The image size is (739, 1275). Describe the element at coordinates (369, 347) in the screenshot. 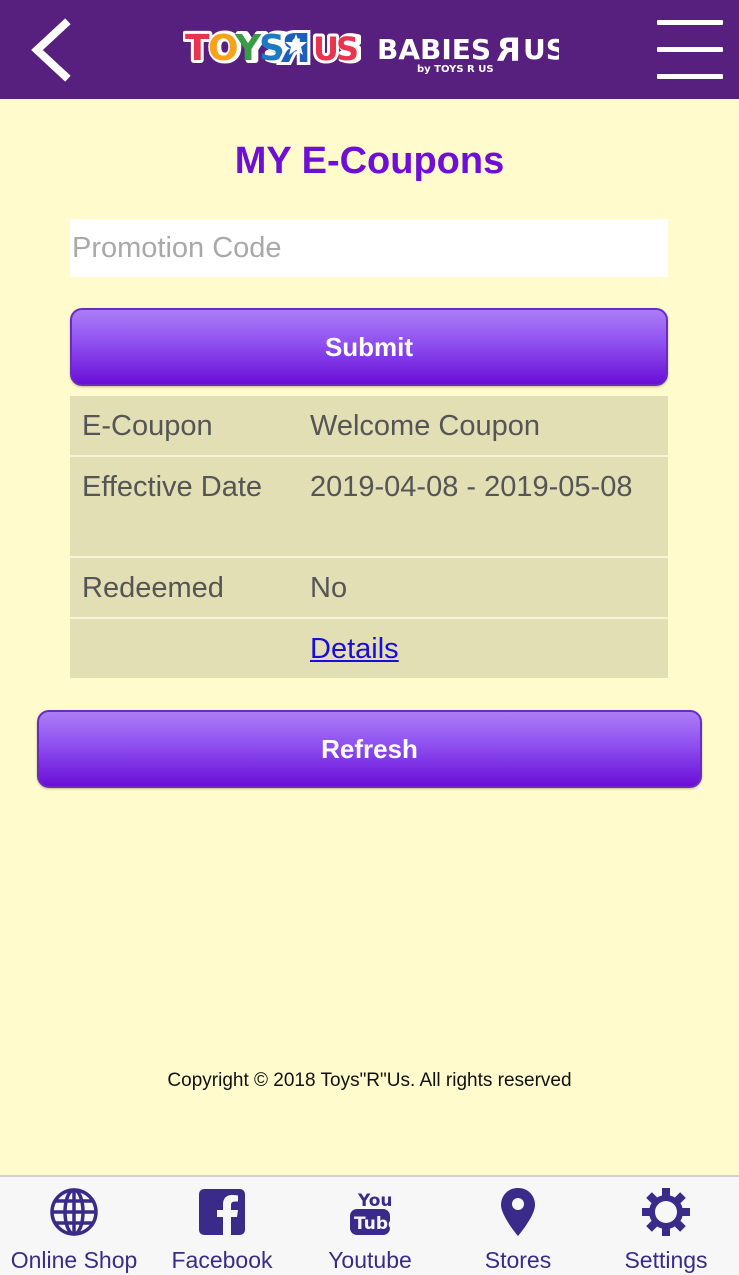

I see `submit-button: Submit` at that location.